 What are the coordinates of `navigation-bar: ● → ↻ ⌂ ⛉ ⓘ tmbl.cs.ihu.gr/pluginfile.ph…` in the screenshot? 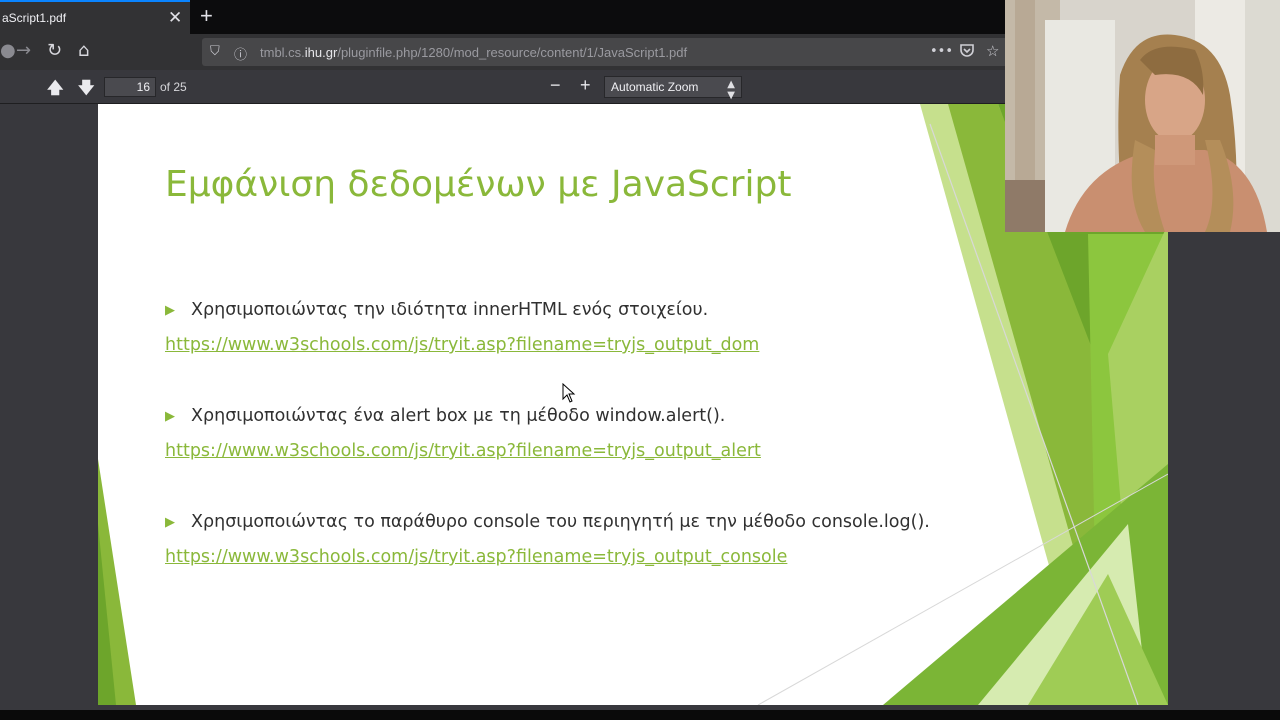 It's located at (502, 52).